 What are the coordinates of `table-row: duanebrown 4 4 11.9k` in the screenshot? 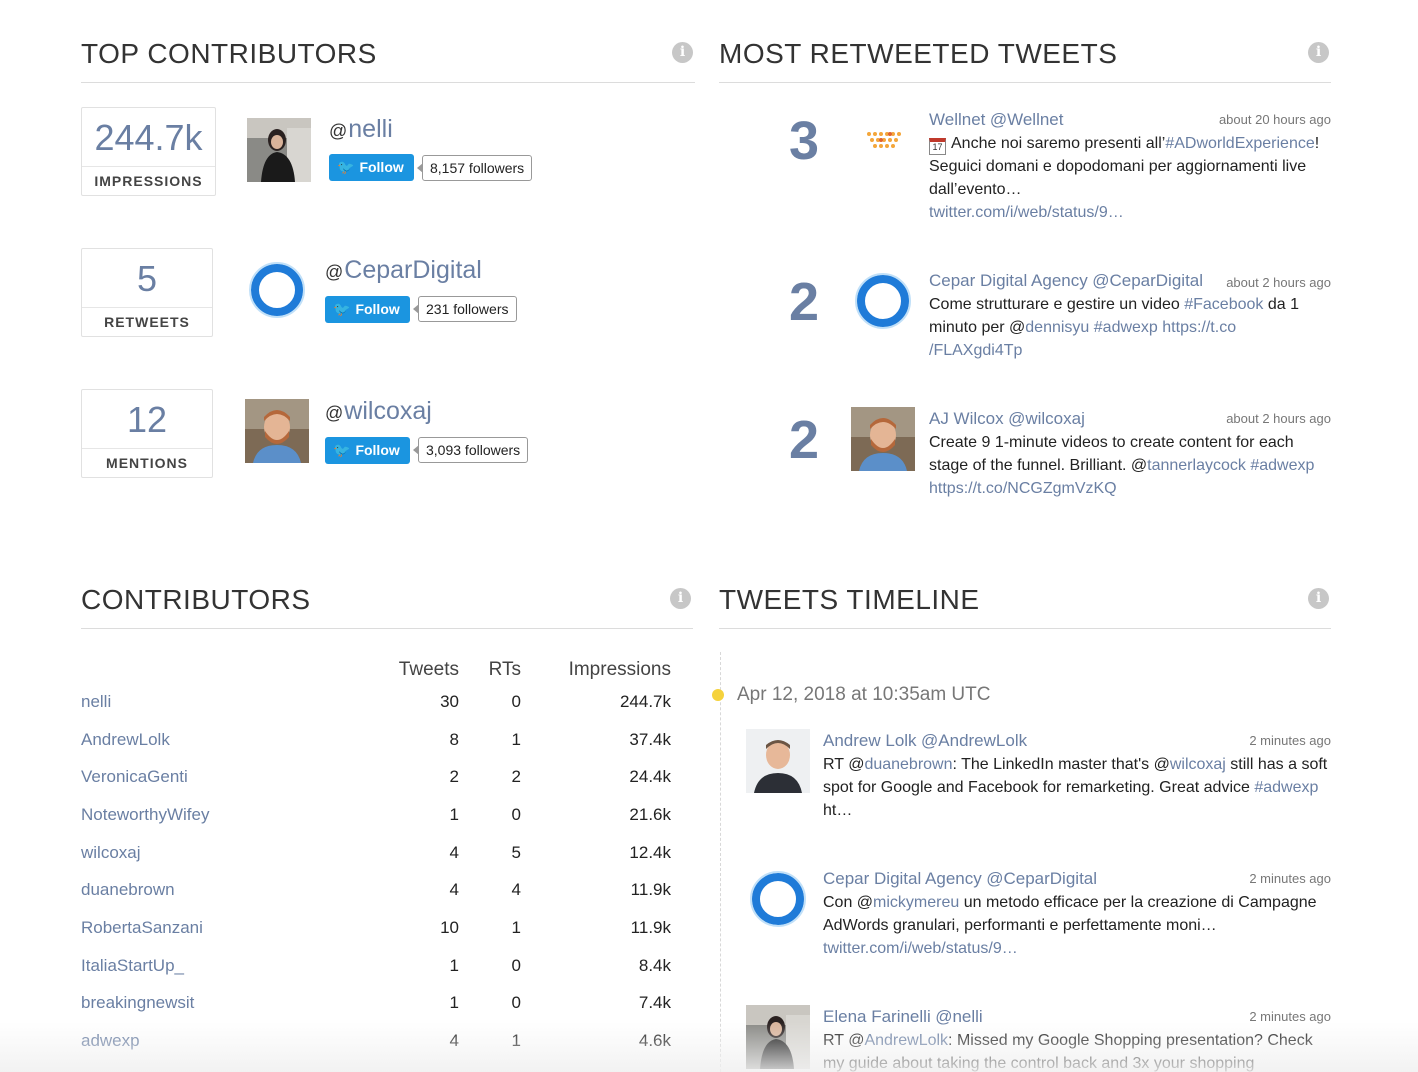 It's located at (376, 890).